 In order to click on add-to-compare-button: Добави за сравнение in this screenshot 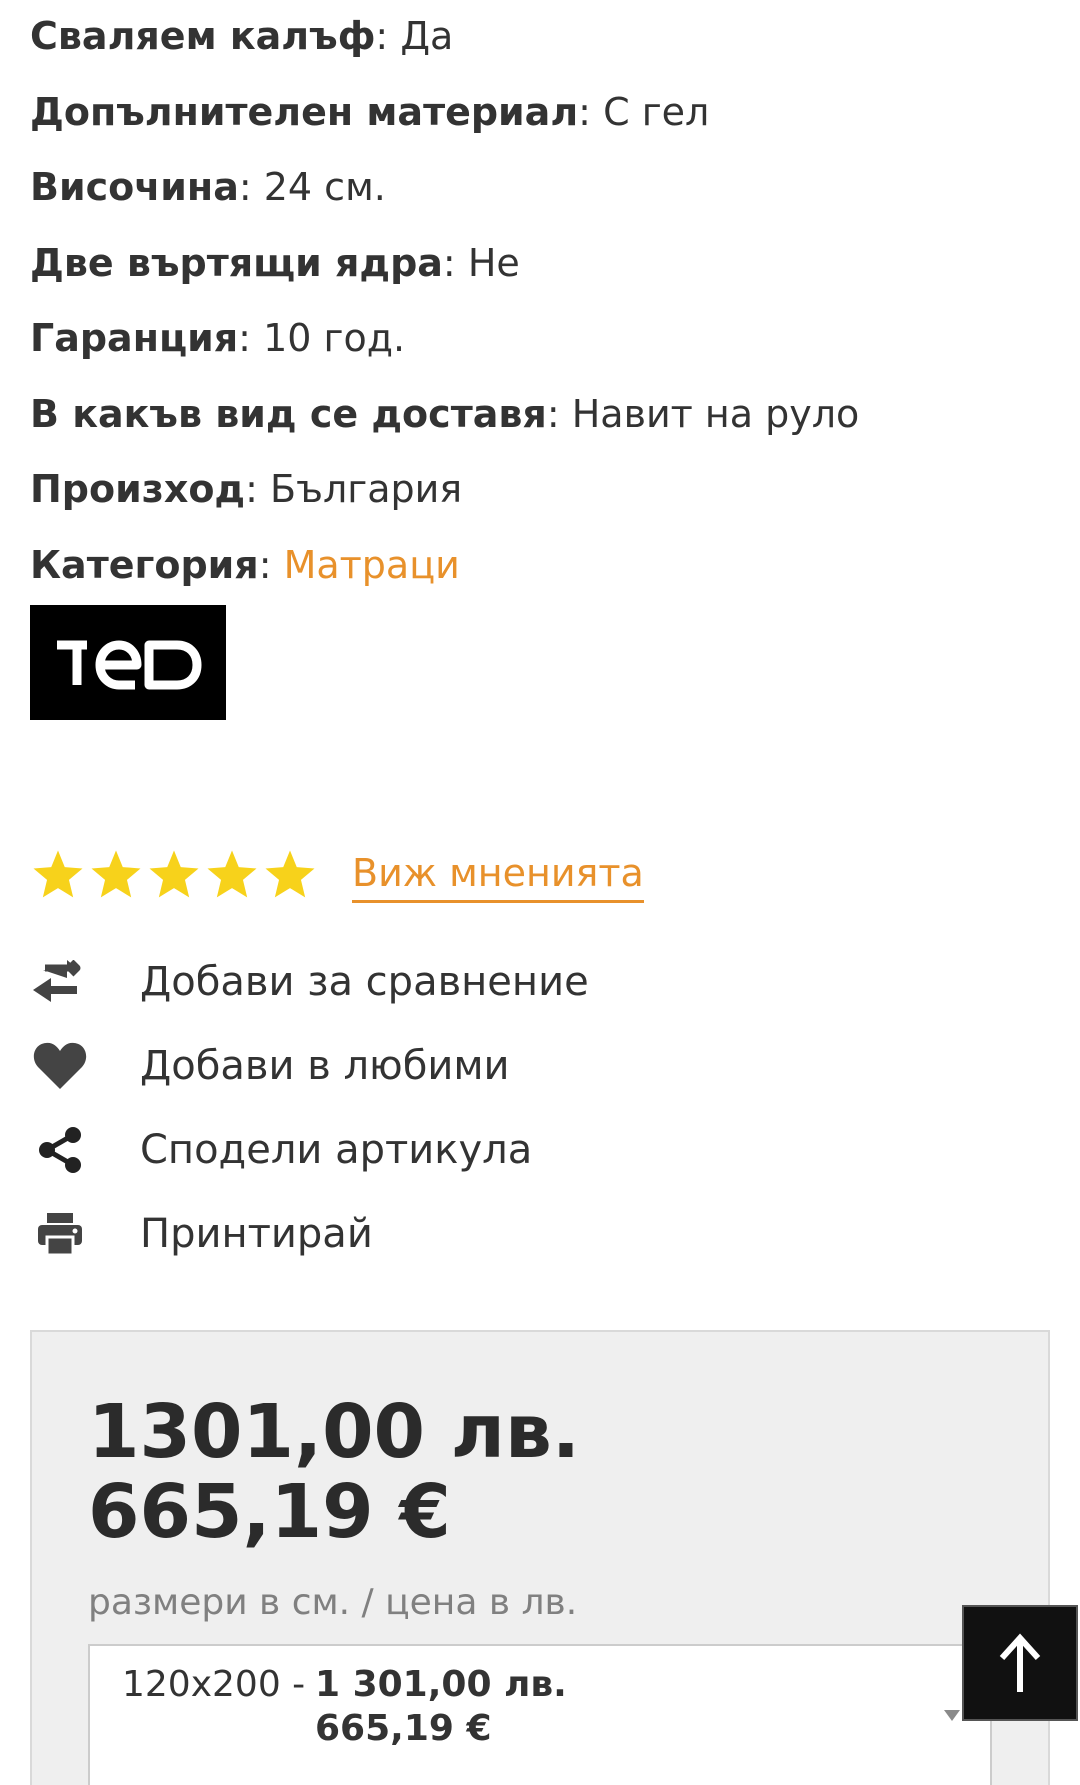, I will do `click(480, 982)`.